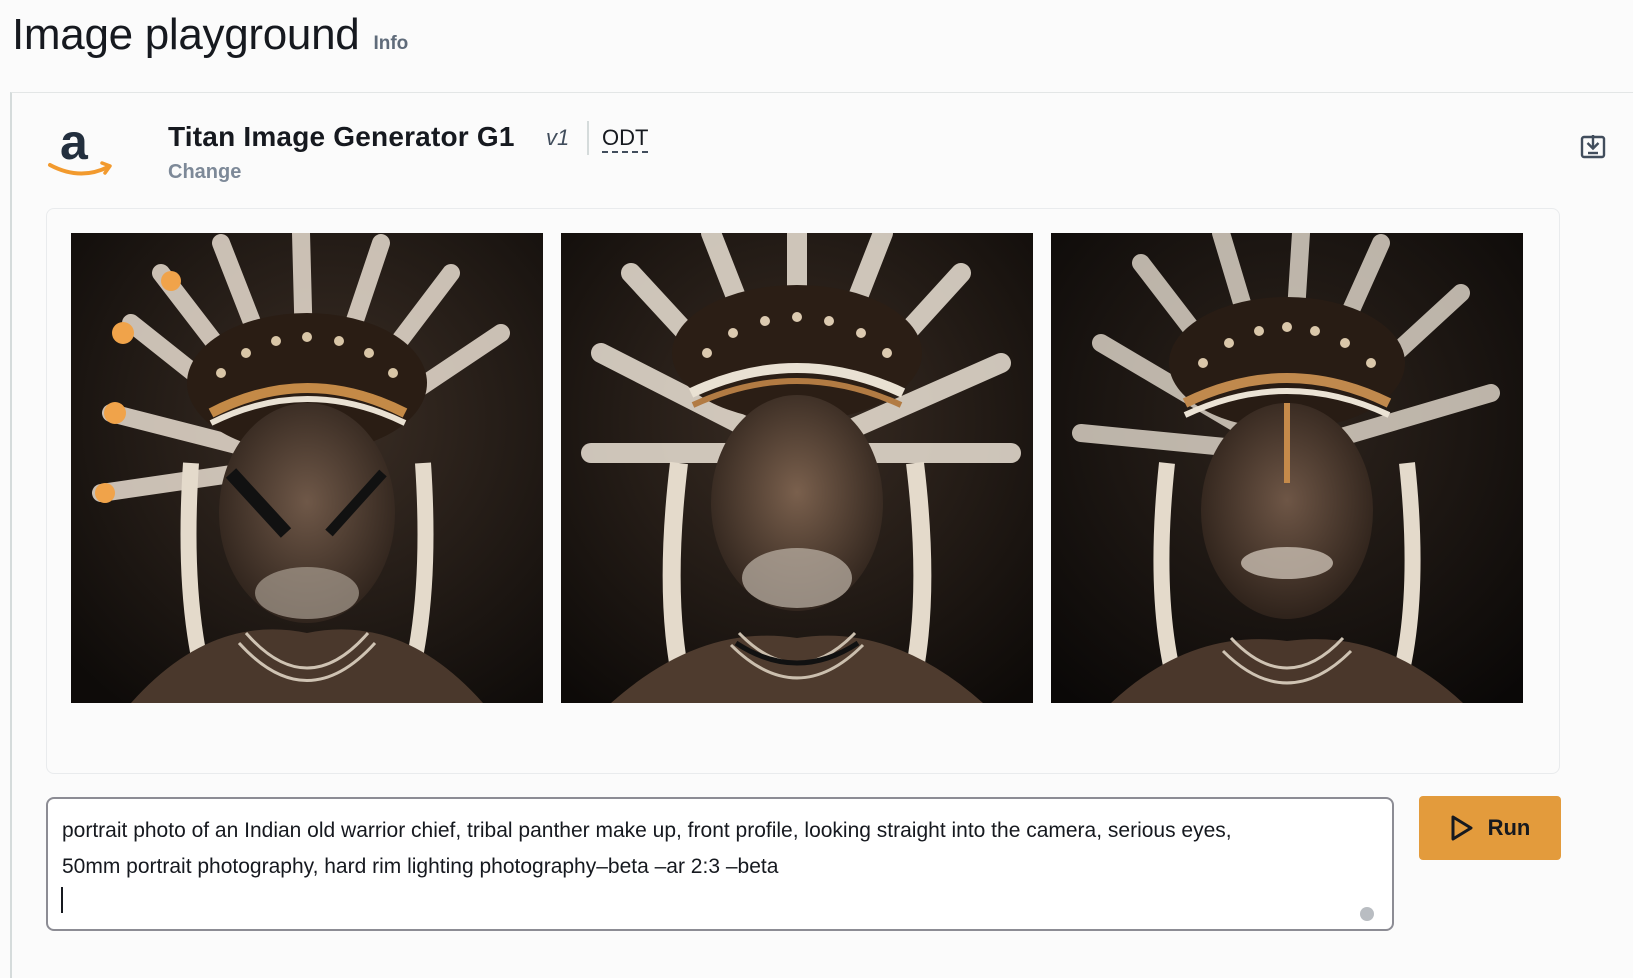  Describe the element at coordinates (341, 136) in the screenshot. I see `model-name: Titan Image Generator G1` at that location.